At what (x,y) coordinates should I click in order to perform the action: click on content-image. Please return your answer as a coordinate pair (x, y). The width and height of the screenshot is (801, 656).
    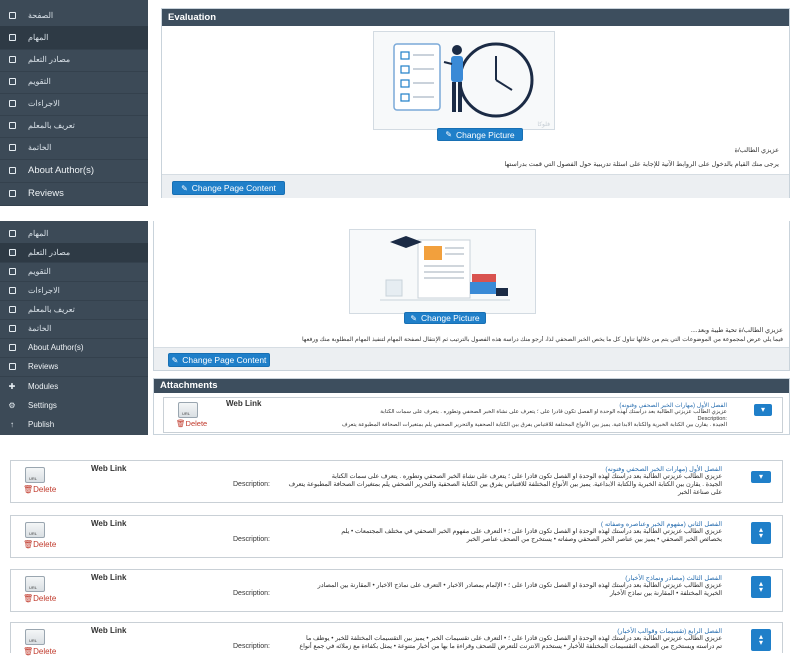
    Looking at the image, I should click on (442, 271).